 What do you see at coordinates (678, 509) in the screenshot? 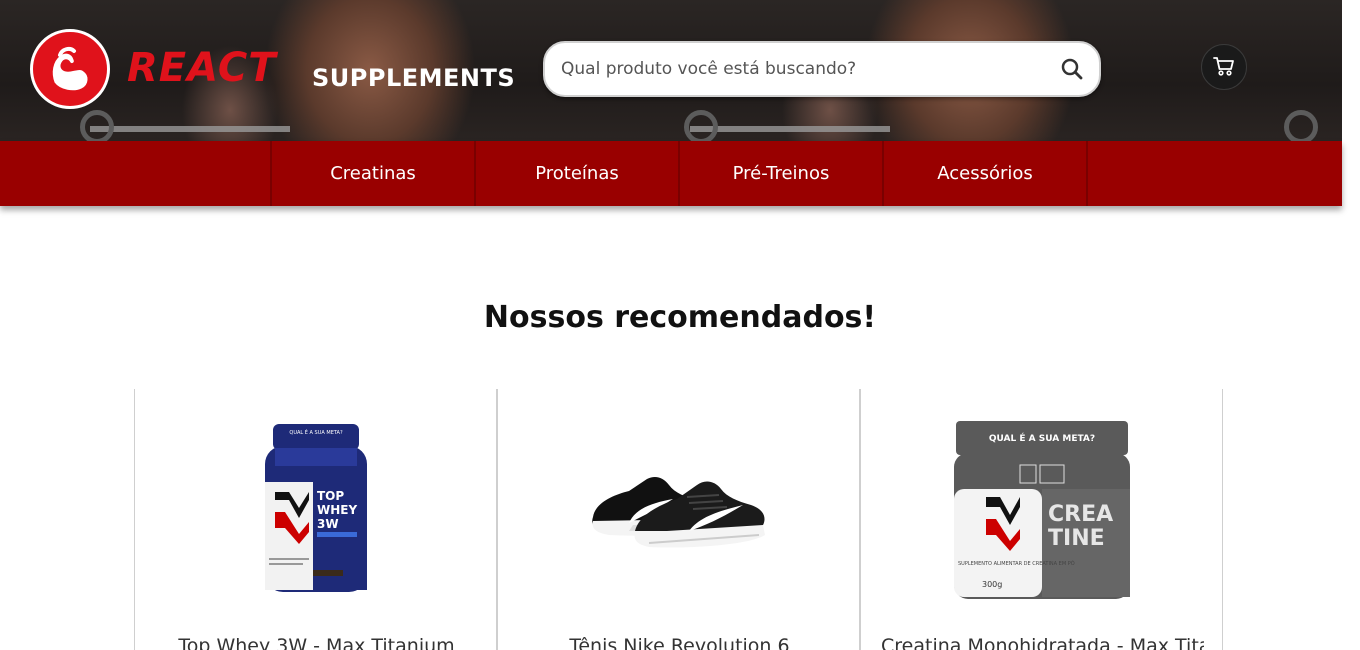
I see `product-image` at bounding box center [678, 509].